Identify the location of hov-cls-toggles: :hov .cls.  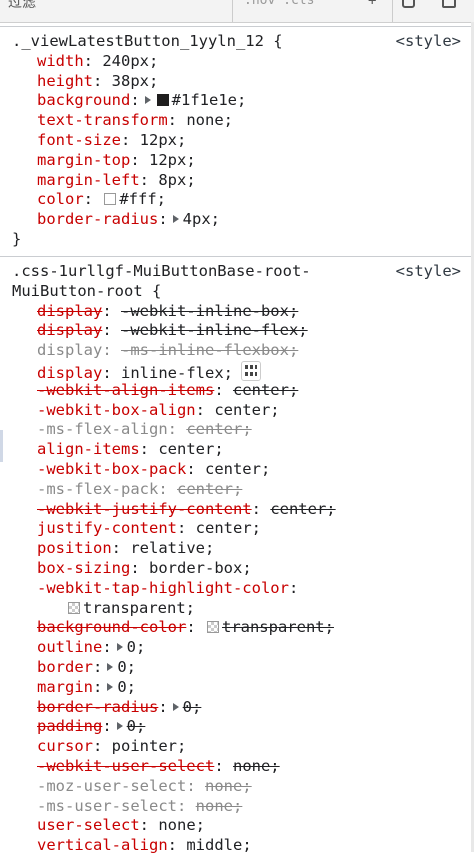
(279, 4).